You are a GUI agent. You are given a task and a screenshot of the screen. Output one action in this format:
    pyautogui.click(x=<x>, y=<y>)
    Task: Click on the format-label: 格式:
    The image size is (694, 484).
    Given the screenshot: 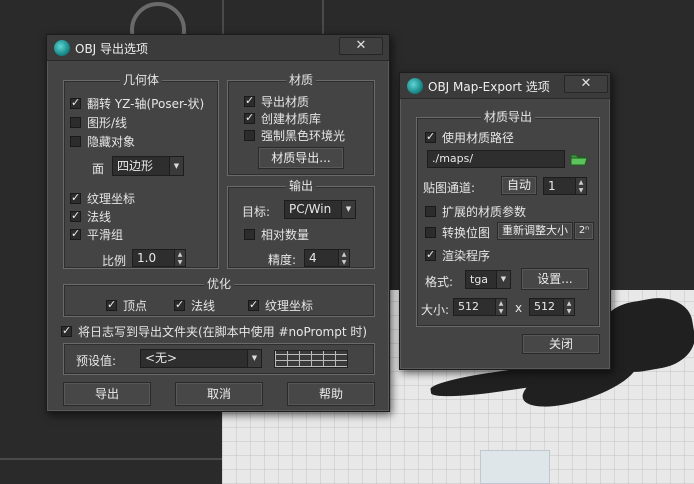 What is the action you would take?
    pyautogui.click(x=439, y=282)
    